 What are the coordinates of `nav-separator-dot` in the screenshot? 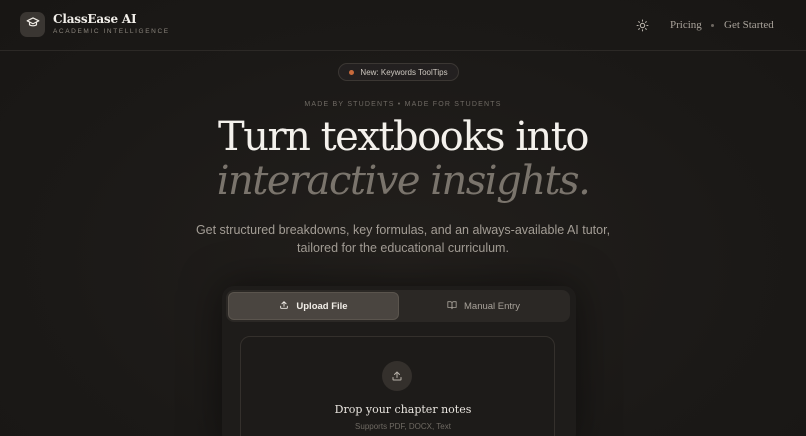 It's located at (712, 25).